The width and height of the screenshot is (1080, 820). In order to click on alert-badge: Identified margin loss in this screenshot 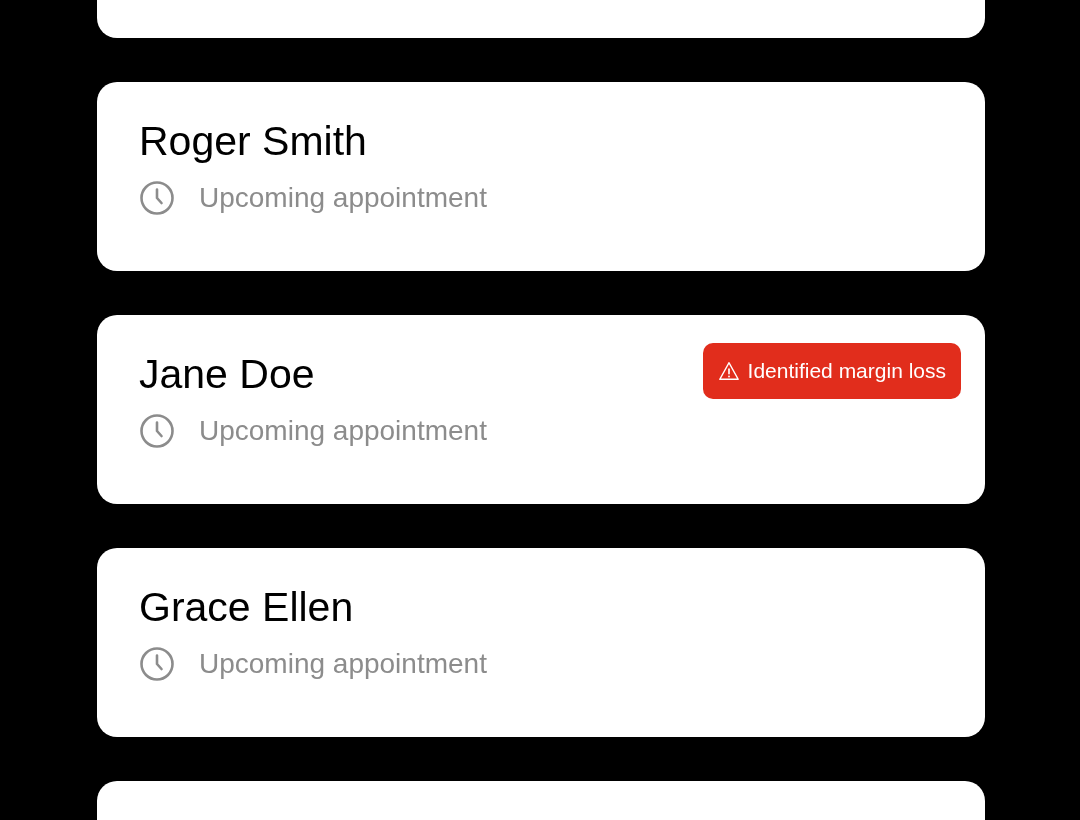, I will do `click(831, 371)`.